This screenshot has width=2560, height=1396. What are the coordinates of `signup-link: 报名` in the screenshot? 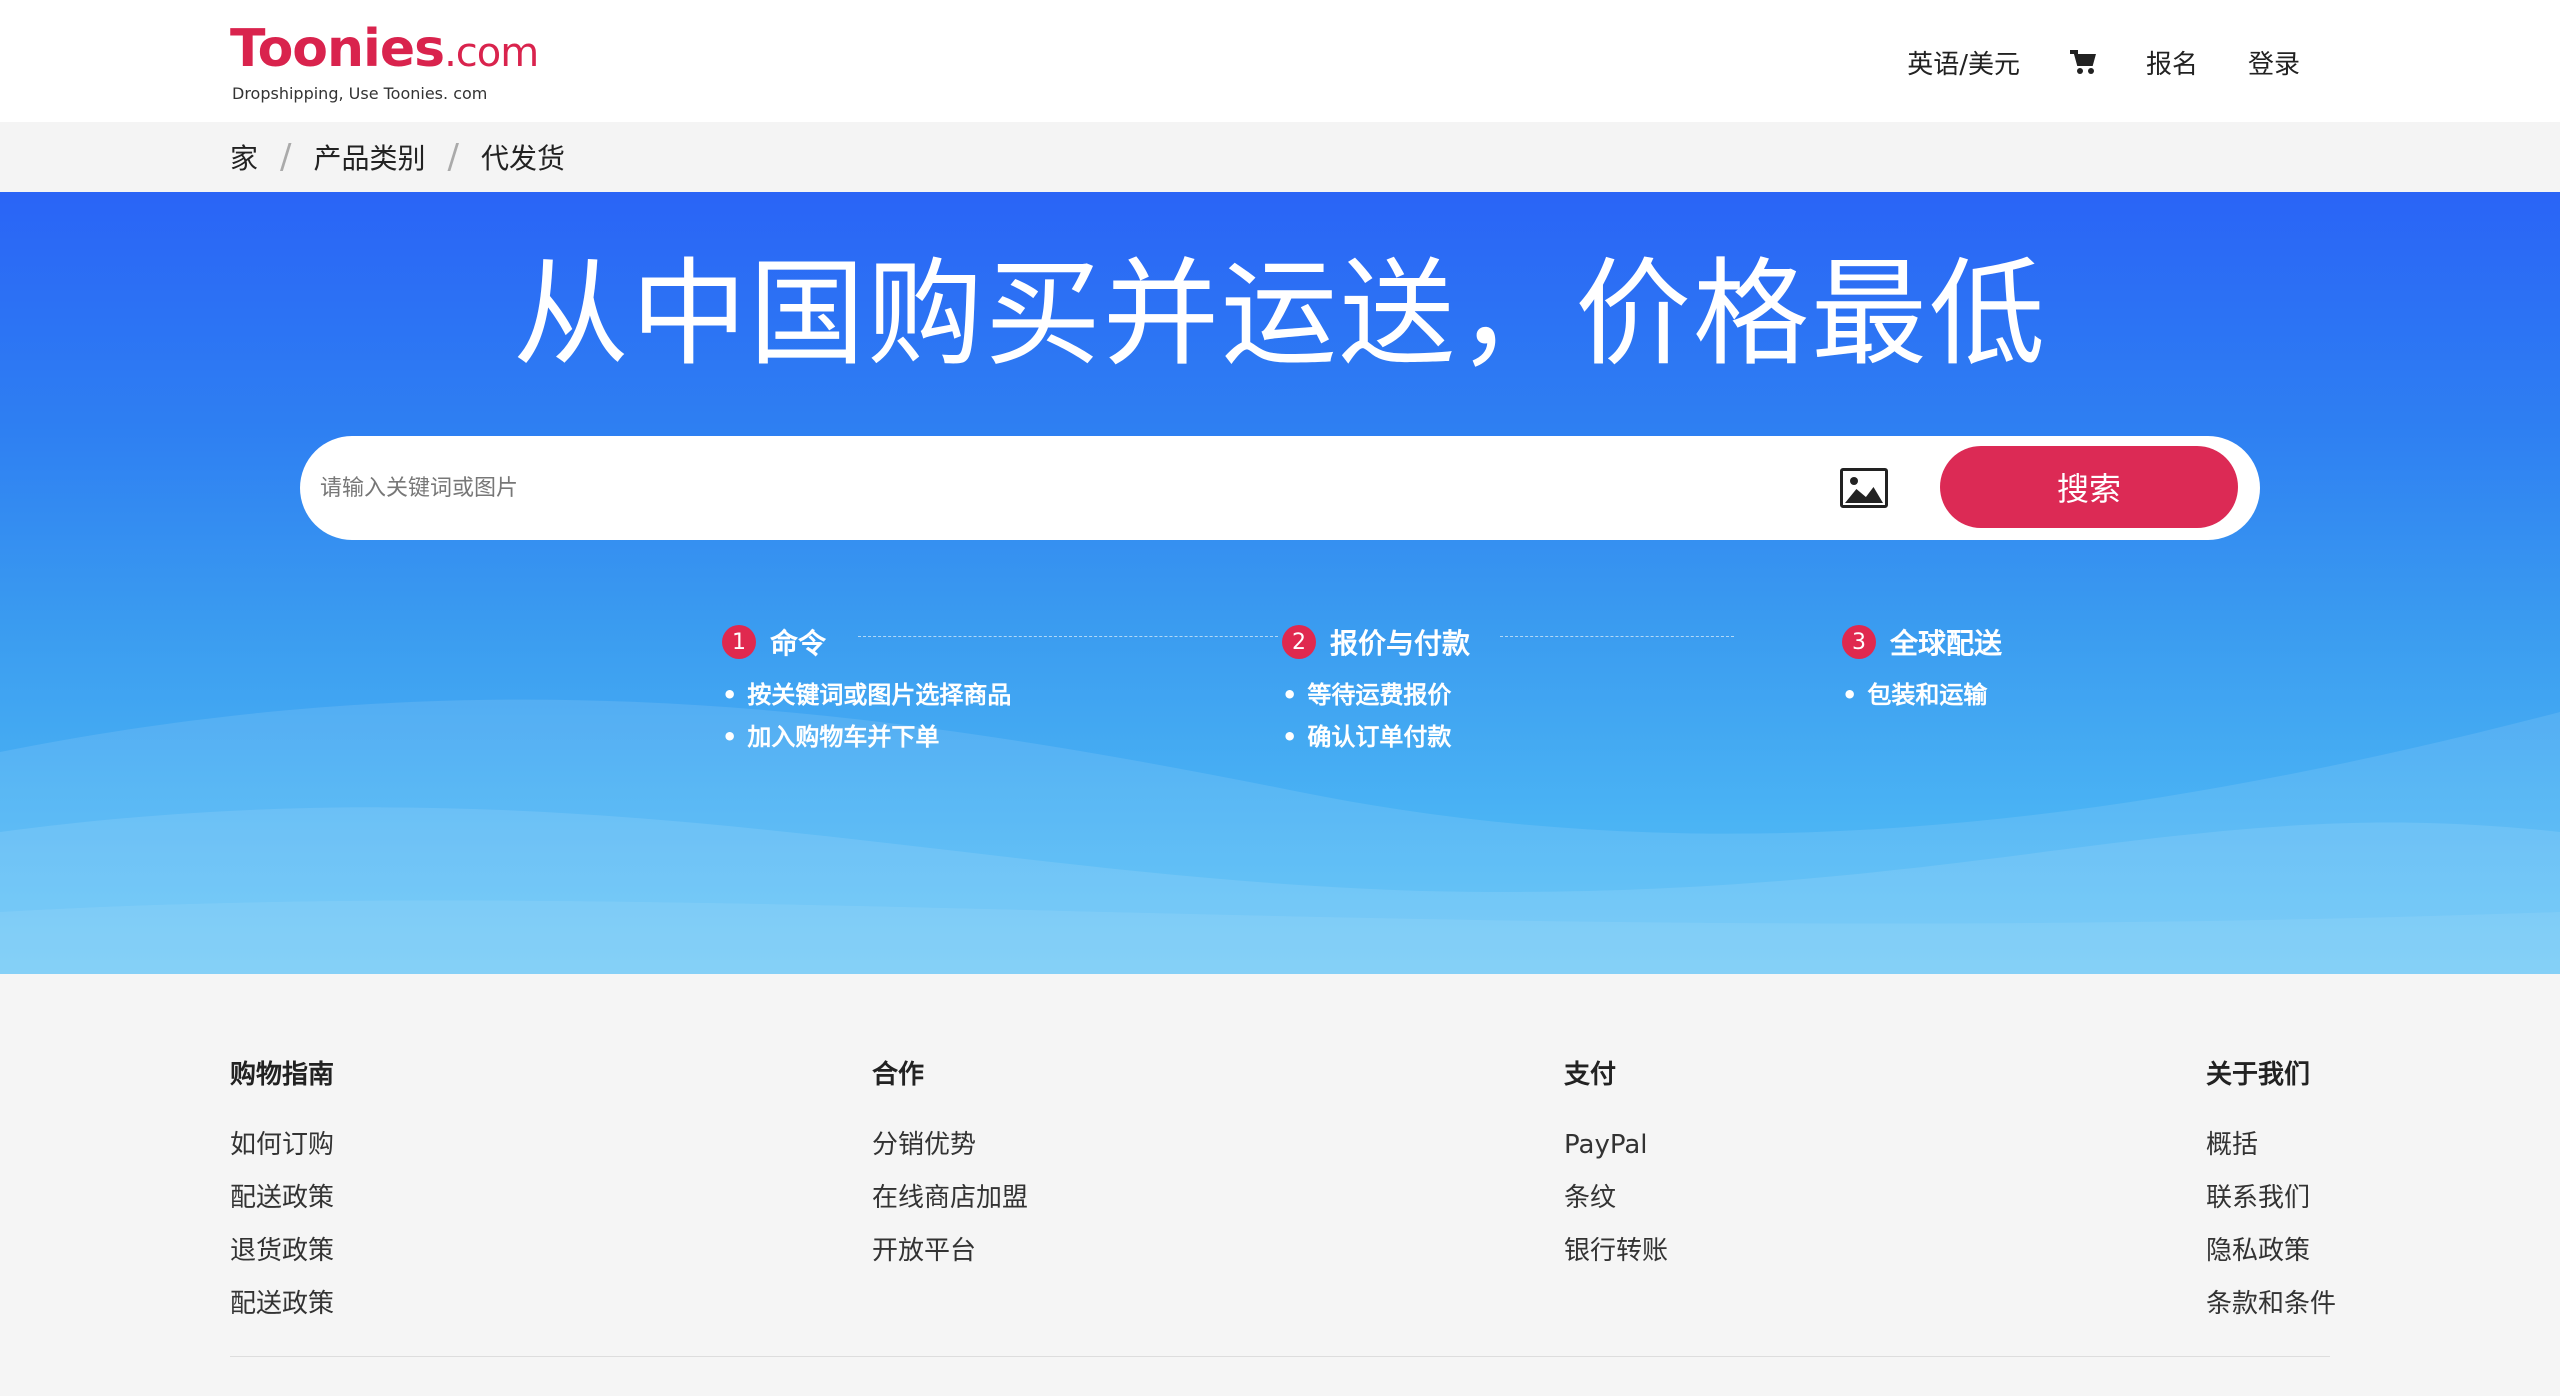 It's located at (2172, 62).